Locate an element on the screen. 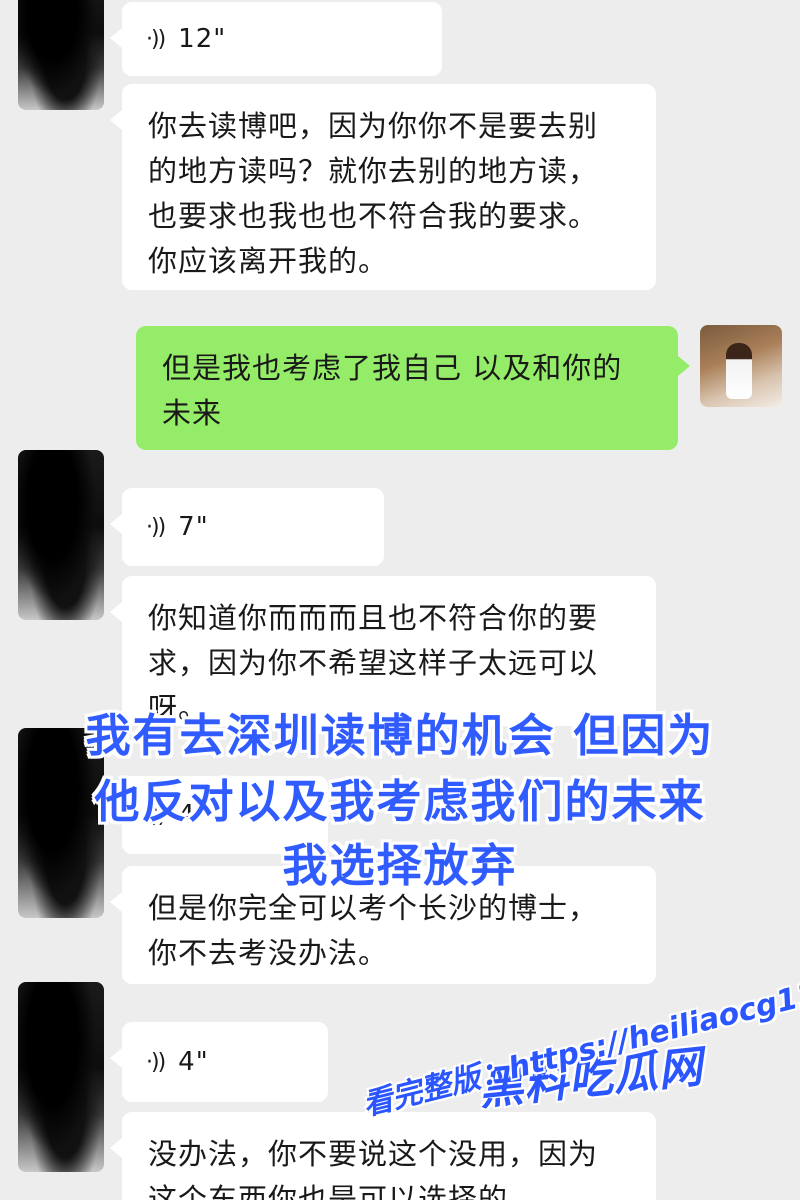 This screenshot has width=800, height=1200. voice-message-bubble: ·)) 7" is located at coordinates (247, 527).